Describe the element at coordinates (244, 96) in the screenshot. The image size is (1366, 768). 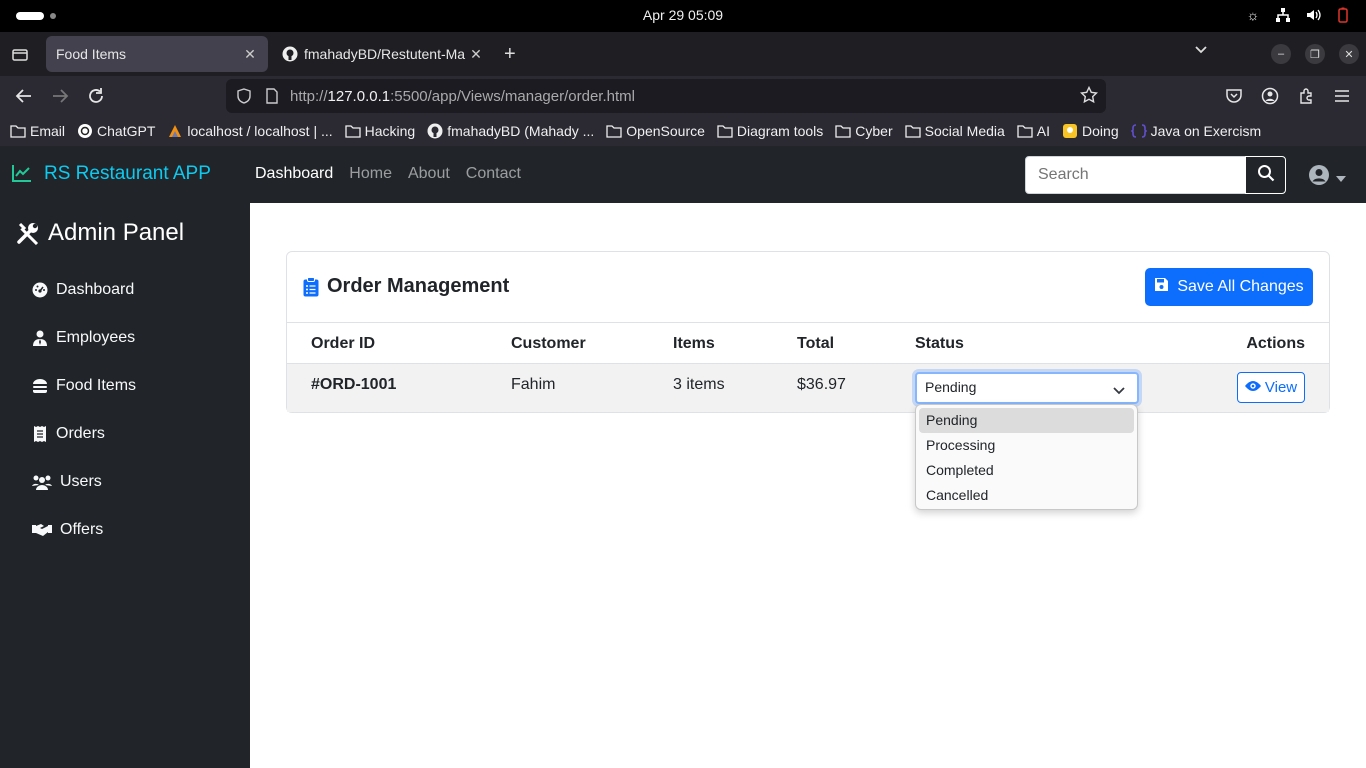
I see `shield-icon` at that location.